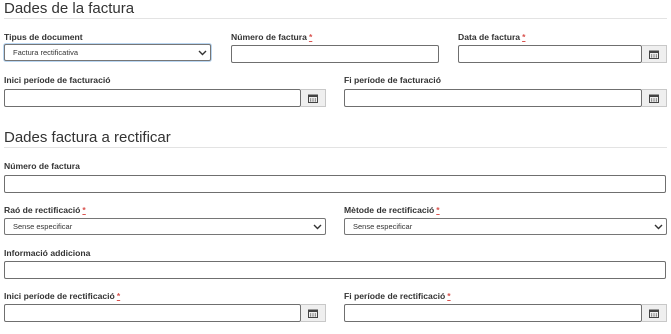 Image resolution: width=671 pixels, height=334 pixels. I want to click on tipus-document-value: Factura rectificativa, so click(46, 52).